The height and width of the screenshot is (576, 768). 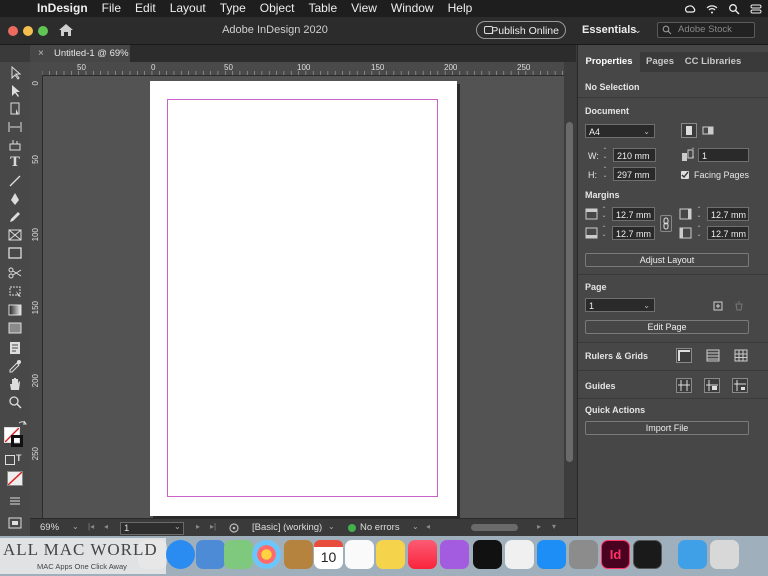 What do you see at coordinates (412, 8) in the screenshot?
I see `menu-window: Window` at bounding box center [412, 8].